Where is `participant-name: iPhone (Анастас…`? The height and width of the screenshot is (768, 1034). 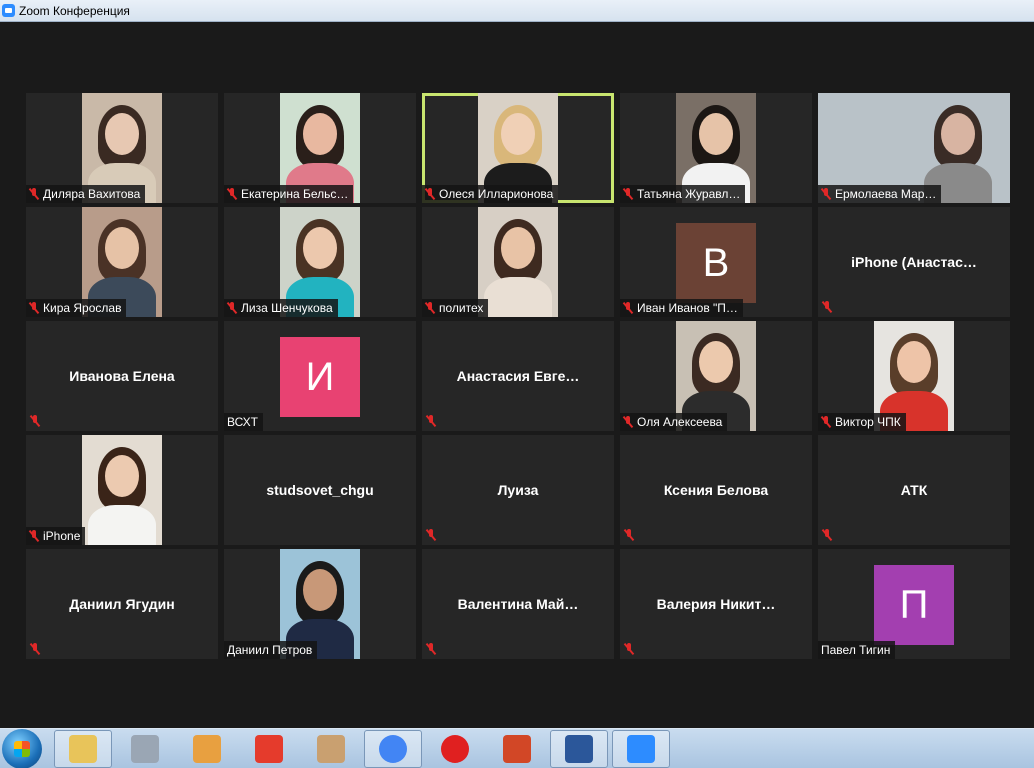 participant-name: iPhone (Анастас… is located at coordinates (914, 262).